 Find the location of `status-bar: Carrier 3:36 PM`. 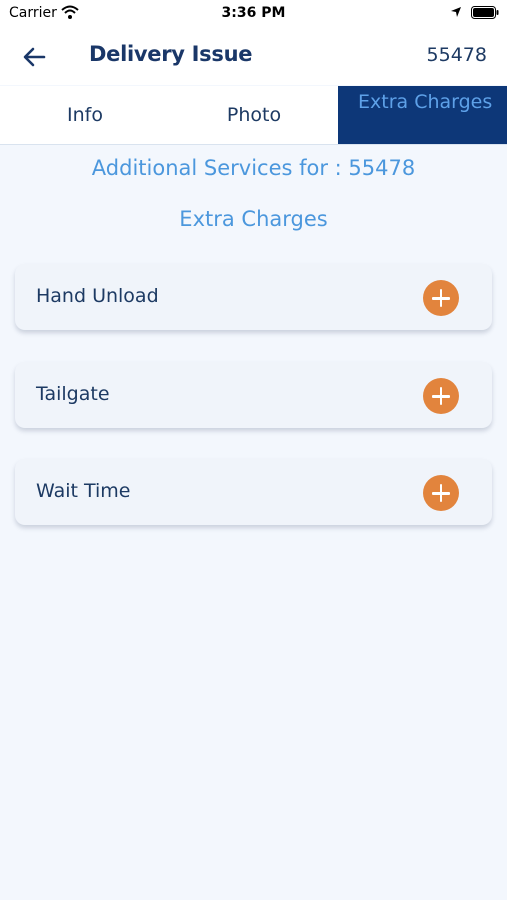

status-bar: Carrier 3:36 PM is located at coordinates (253, 14).